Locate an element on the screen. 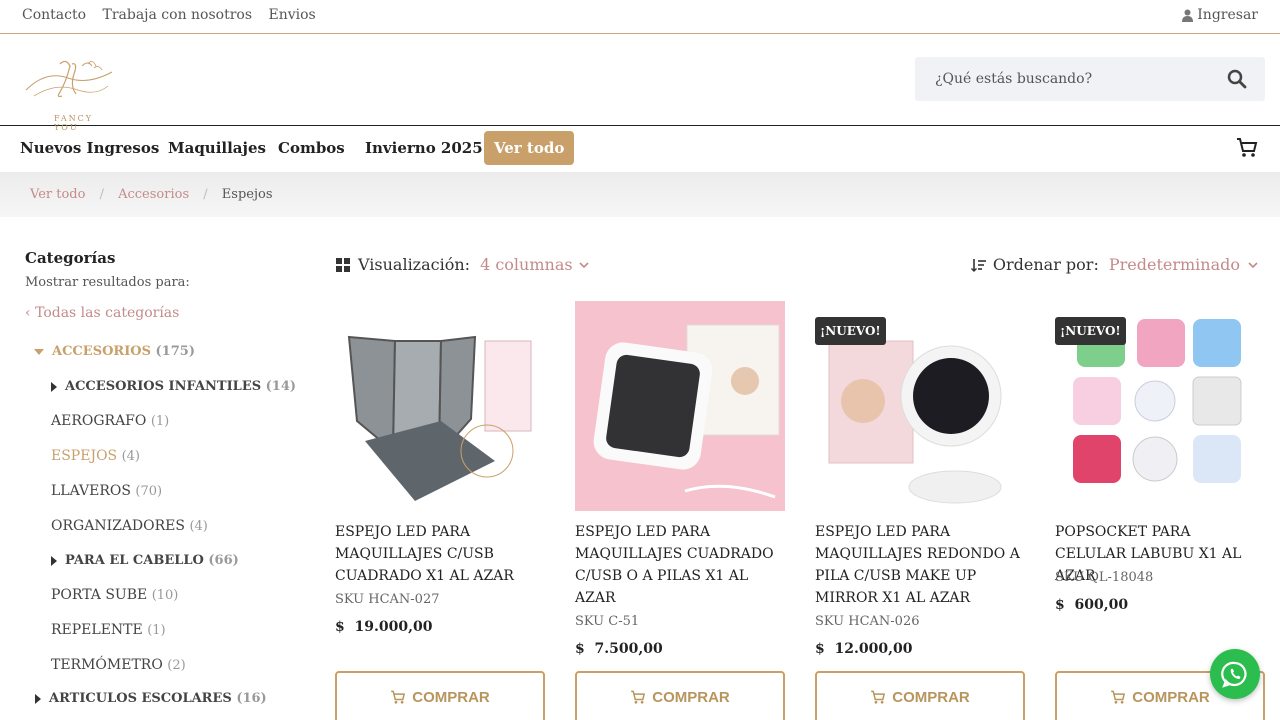  whatsapp-button is located at coordinates (1235, 674).